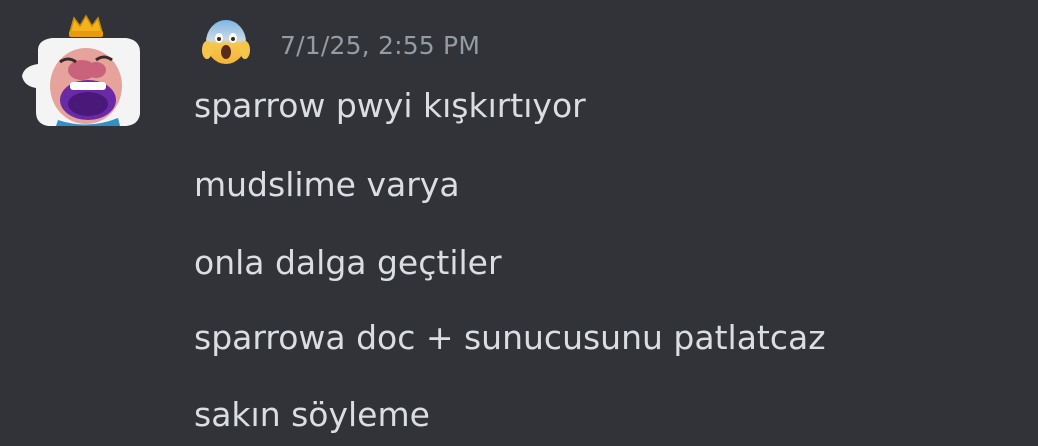  Describe the element at coordinates (226, 42) in the screenshot. I see `face-screaming-in-fear-icon` at that location.